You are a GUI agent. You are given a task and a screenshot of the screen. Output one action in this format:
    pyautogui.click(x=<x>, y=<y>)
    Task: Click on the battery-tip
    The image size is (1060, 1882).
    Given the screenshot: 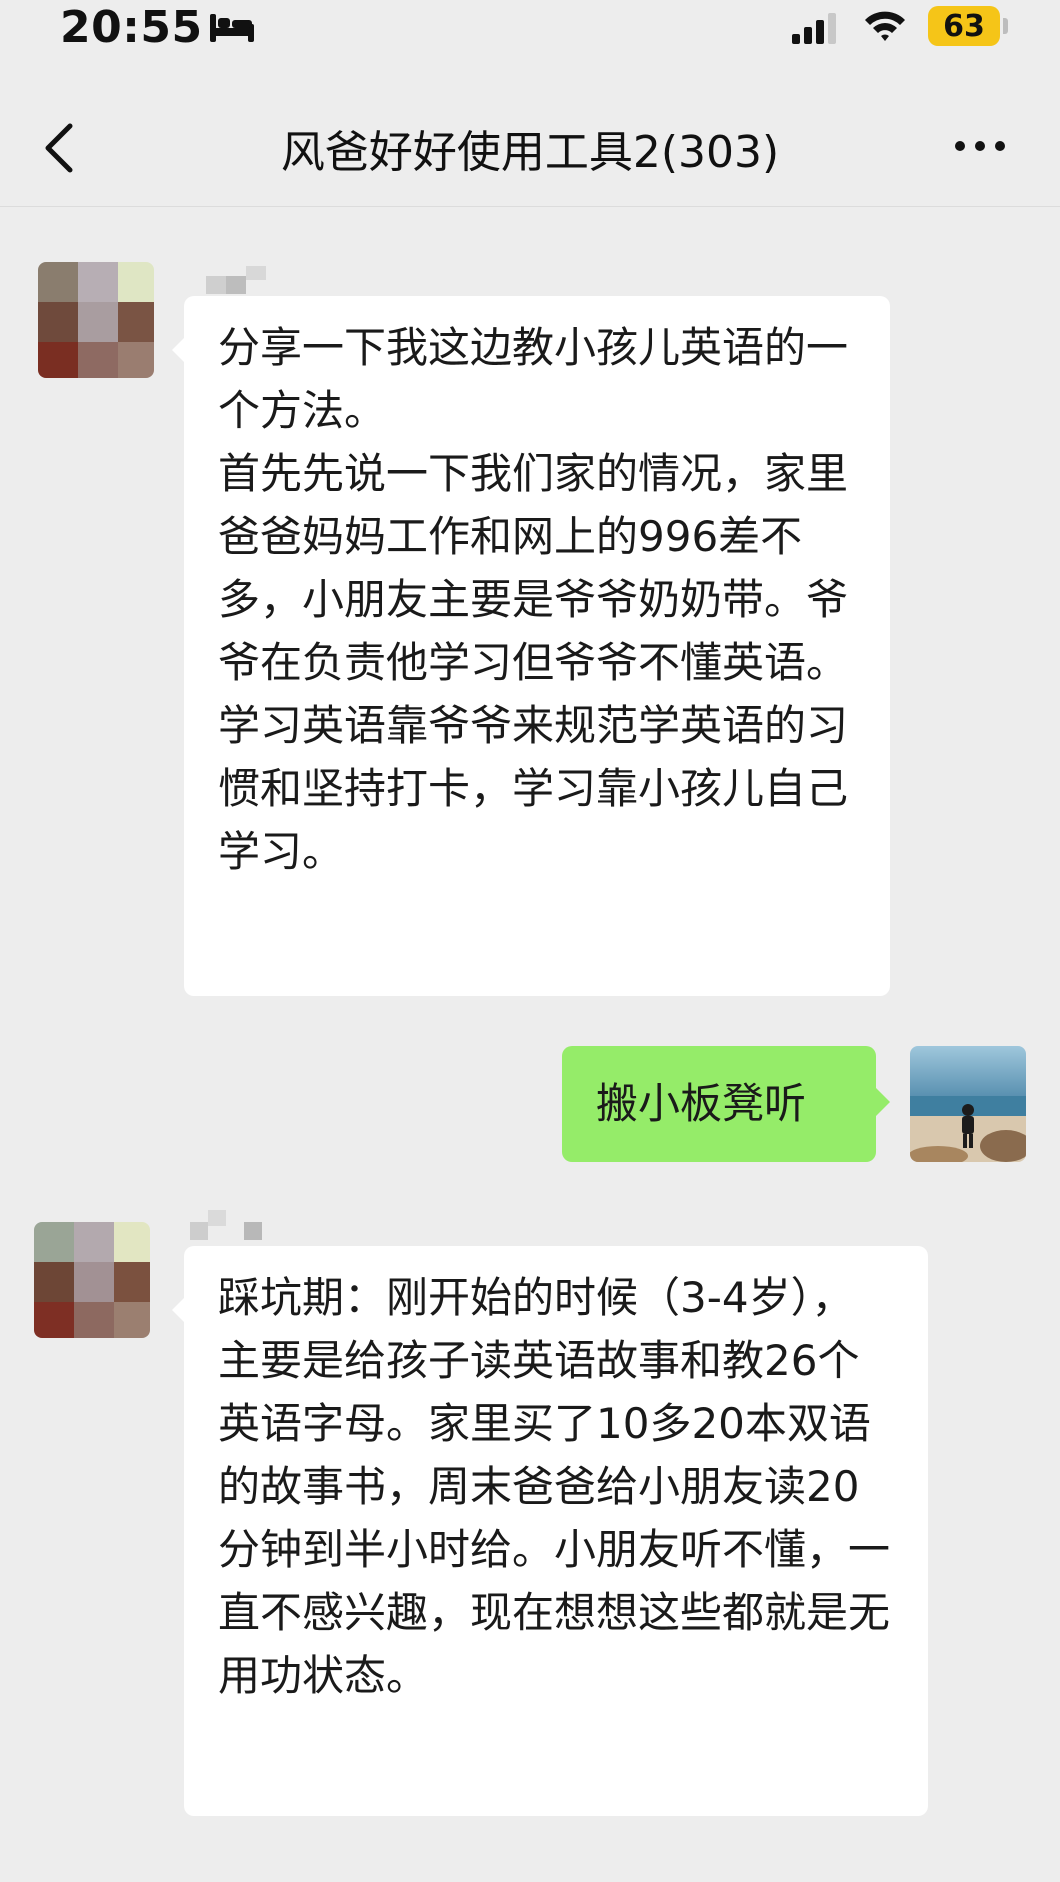 What is the action you would take?
    pyautogui.click(x=1005, y=26)
    